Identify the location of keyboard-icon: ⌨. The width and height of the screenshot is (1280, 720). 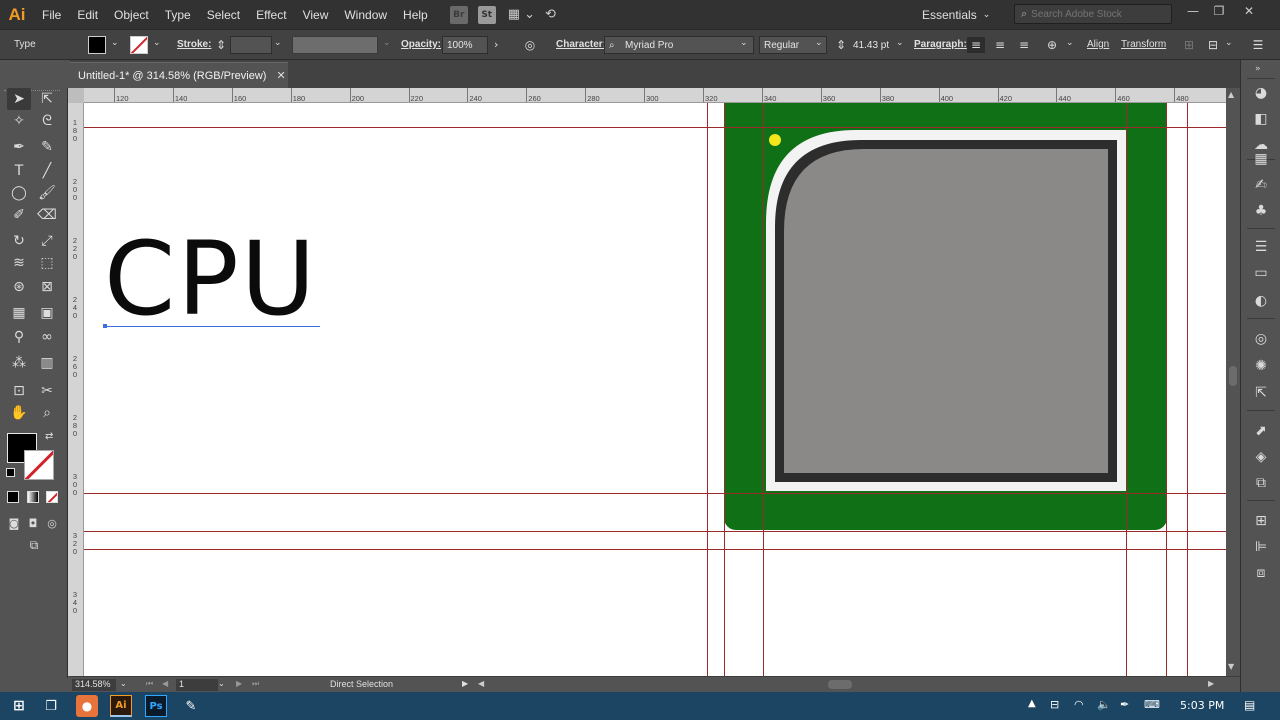
(1152, 704).